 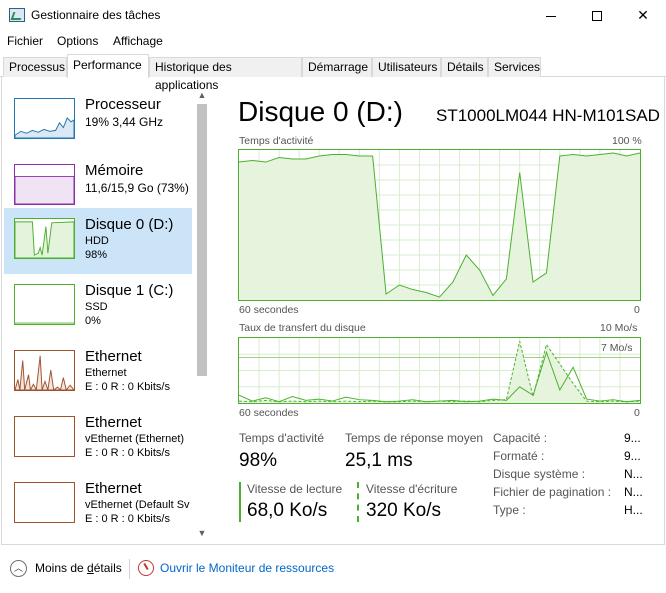 I want to click on chevron-up-icon: ︿, so click(x=18, y=568).